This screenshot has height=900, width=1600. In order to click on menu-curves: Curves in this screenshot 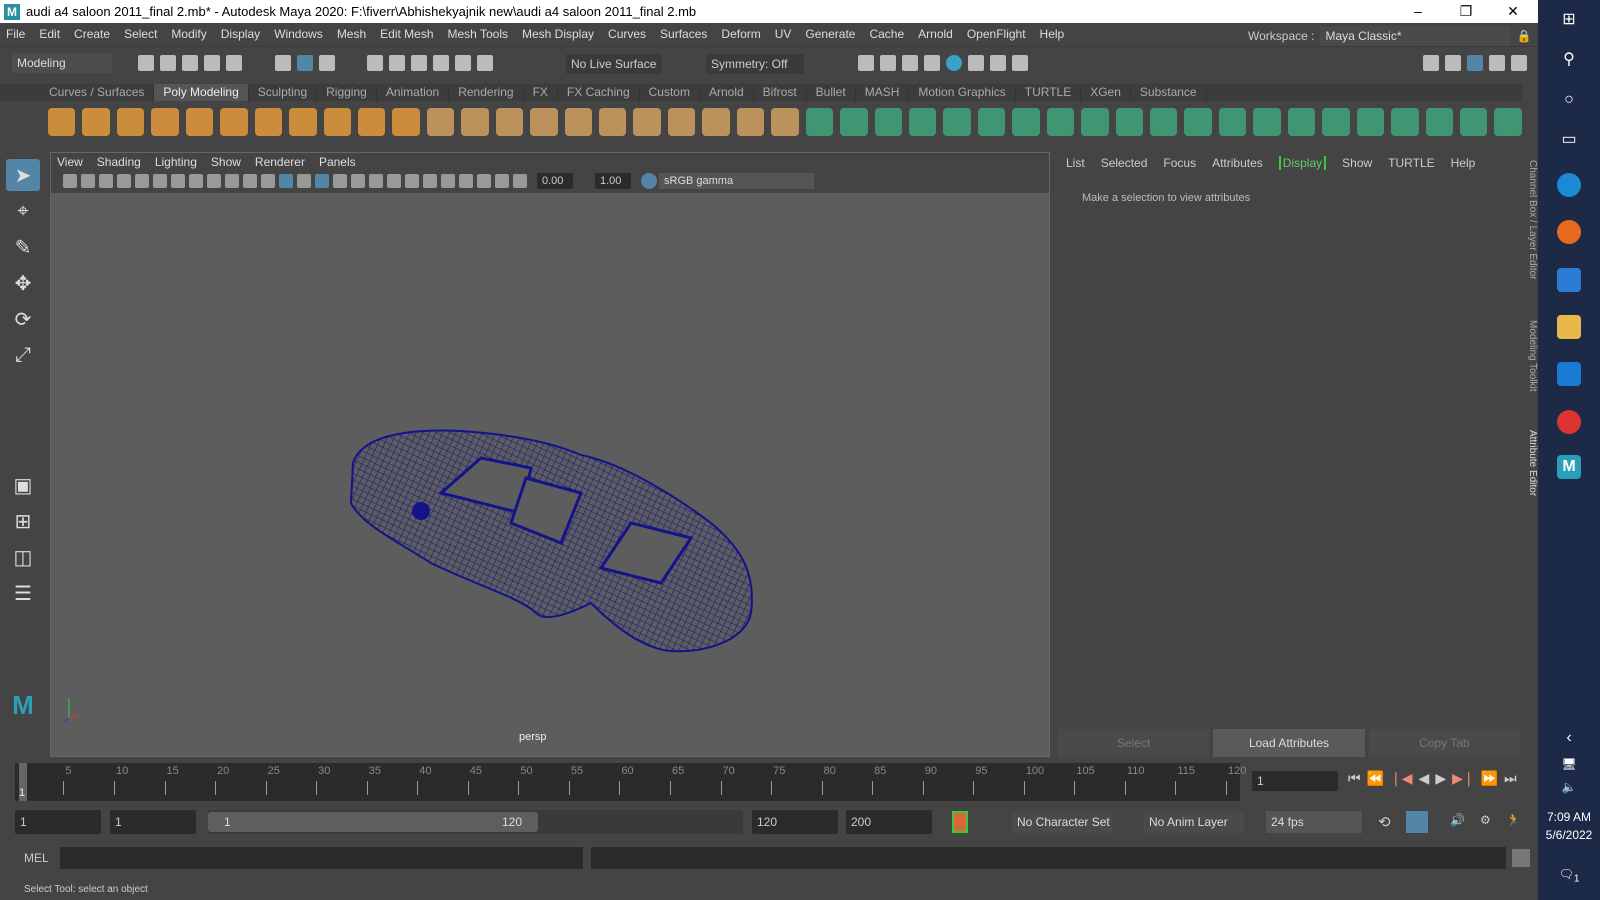, I will do `click(627, 34)`.